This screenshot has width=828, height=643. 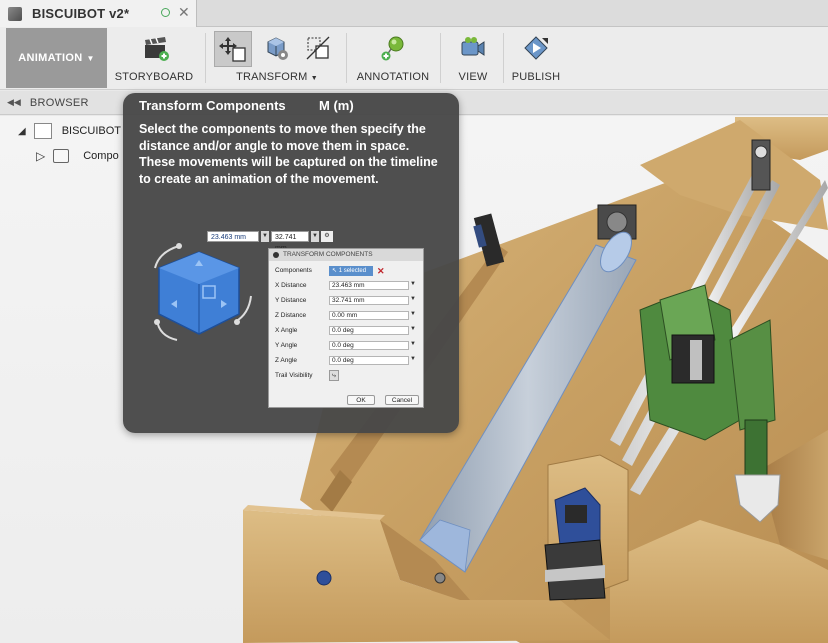 What do you see at coordinates (402, 400) in the screenshot?
I see `cancel-button: Cancel` at bounding box center [402, 400].